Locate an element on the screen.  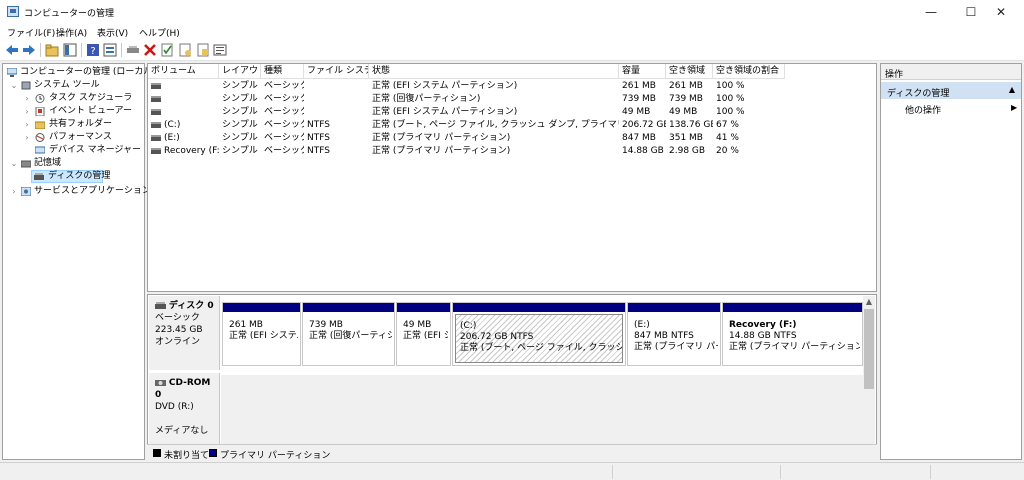
partition-size: 49 MB is located at coordinates (417, 325).